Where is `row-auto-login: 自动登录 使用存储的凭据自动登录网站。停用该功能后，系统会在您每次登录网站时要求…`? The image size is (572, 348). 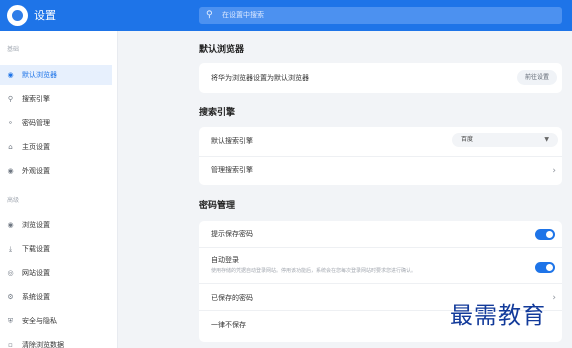
row-auto-login: 自动登录 使用存储的凭据自动登录网站。停用该功能后，系统会在您每次登录网站时要求… is located at coordinates (380, 265).